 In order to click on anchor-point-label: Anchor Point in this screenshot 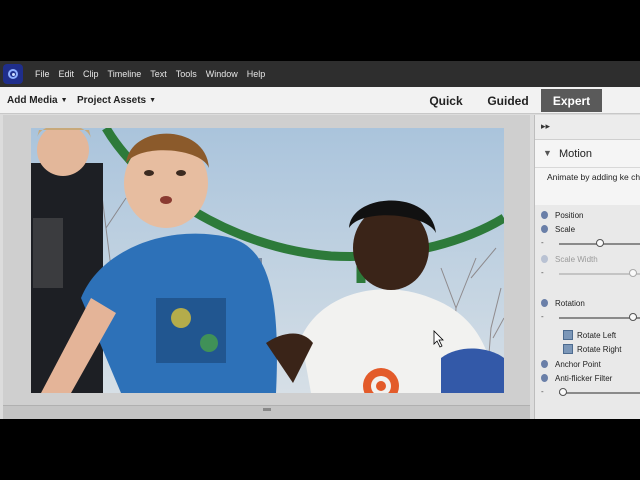, I will do `click(578, 364)`.